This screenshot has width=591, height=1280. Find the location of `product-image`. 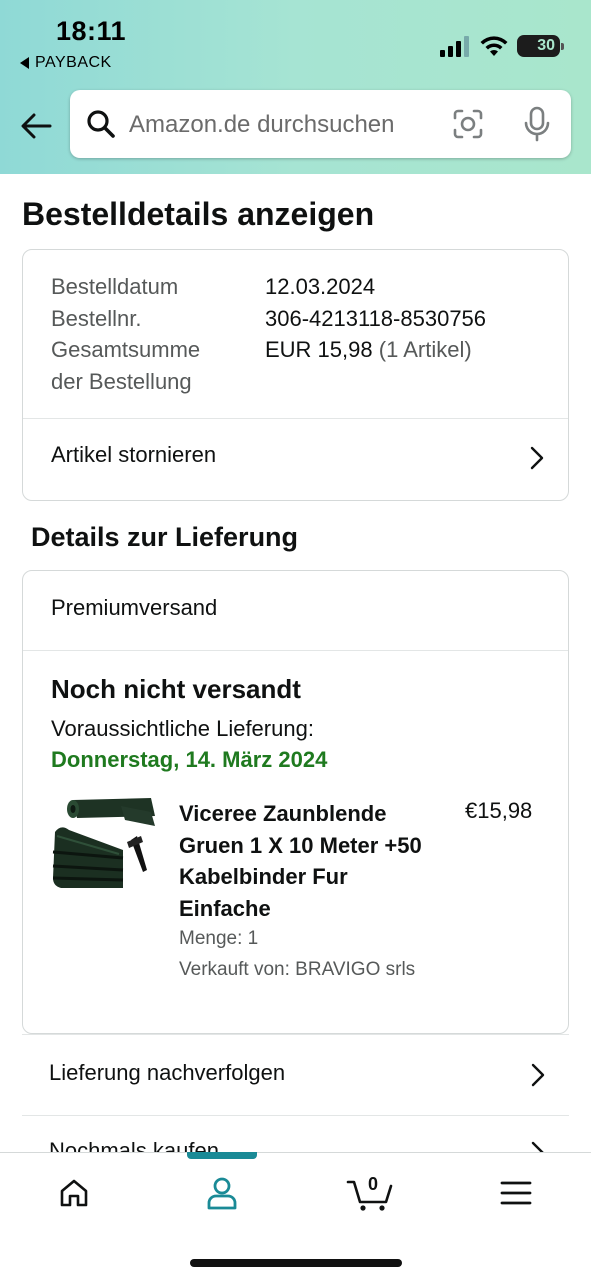

product-image is located at coordinates (104, 848).